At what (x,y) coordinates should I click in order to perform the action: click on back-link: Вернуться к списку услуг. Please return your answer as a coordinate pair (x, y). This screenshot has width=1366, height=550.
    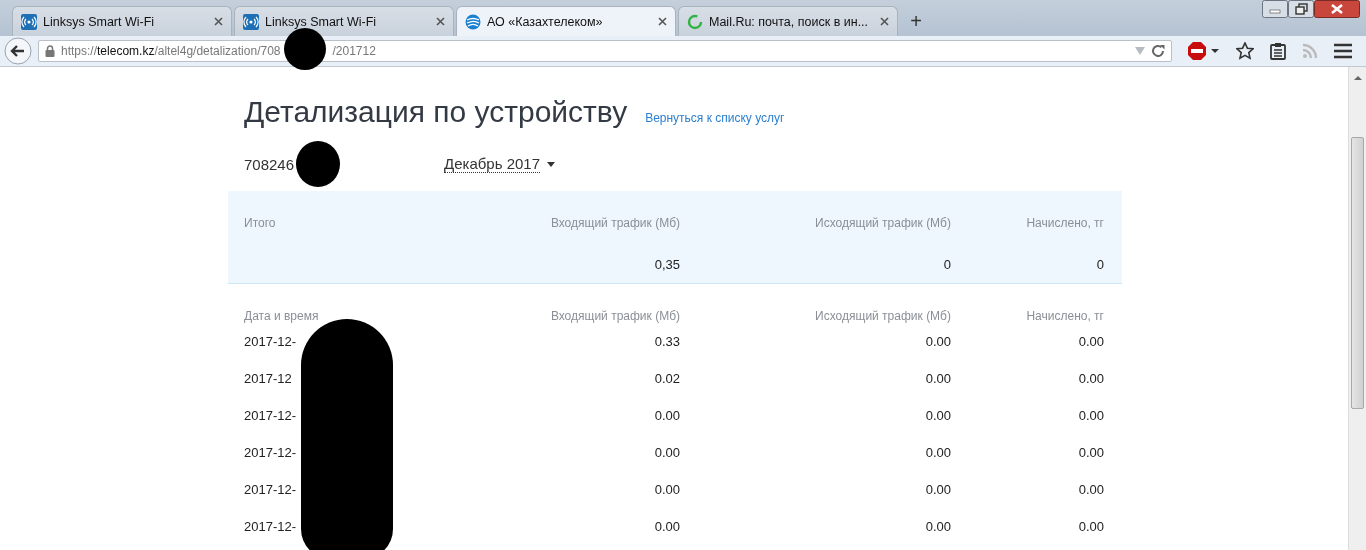
    Looking at the image, I should click on (715, 118).